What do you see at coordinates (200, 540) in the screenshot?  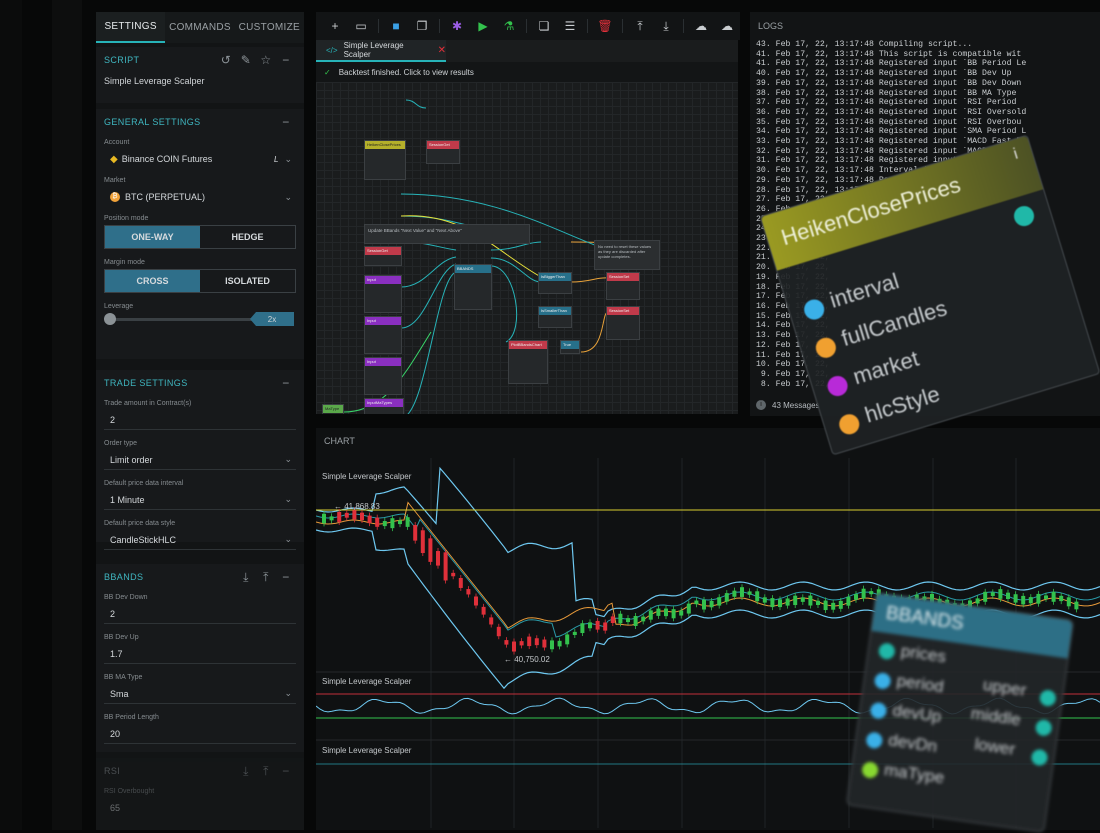 I see `data-style-select: CandleStickHLC ⌄` at bounding box center [200, 540].